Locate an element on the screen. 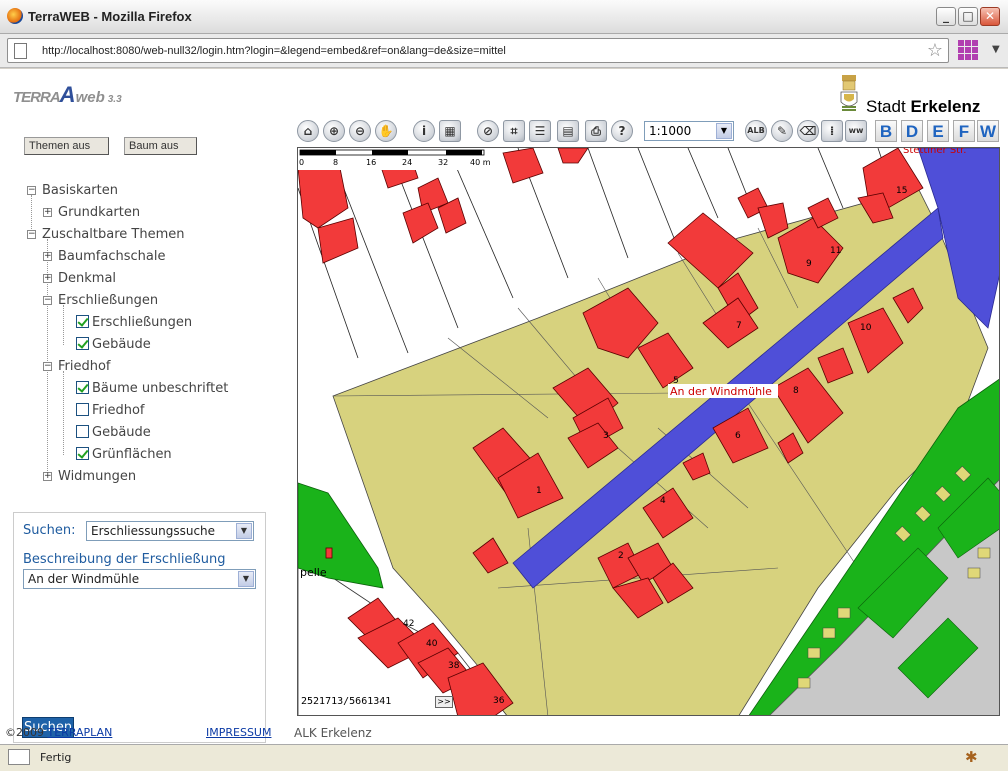  status-bar: Fertig ✱ is located at coordinates (504, 757).